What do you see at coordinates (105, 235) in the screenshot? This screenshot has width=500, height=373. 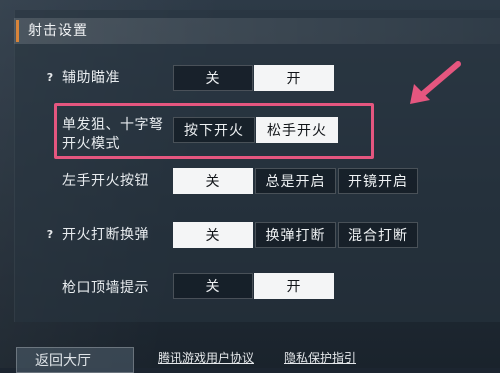 I see `label-fire-interrupt-reload: 开火打断换弹` at bounding box center [105, 235].